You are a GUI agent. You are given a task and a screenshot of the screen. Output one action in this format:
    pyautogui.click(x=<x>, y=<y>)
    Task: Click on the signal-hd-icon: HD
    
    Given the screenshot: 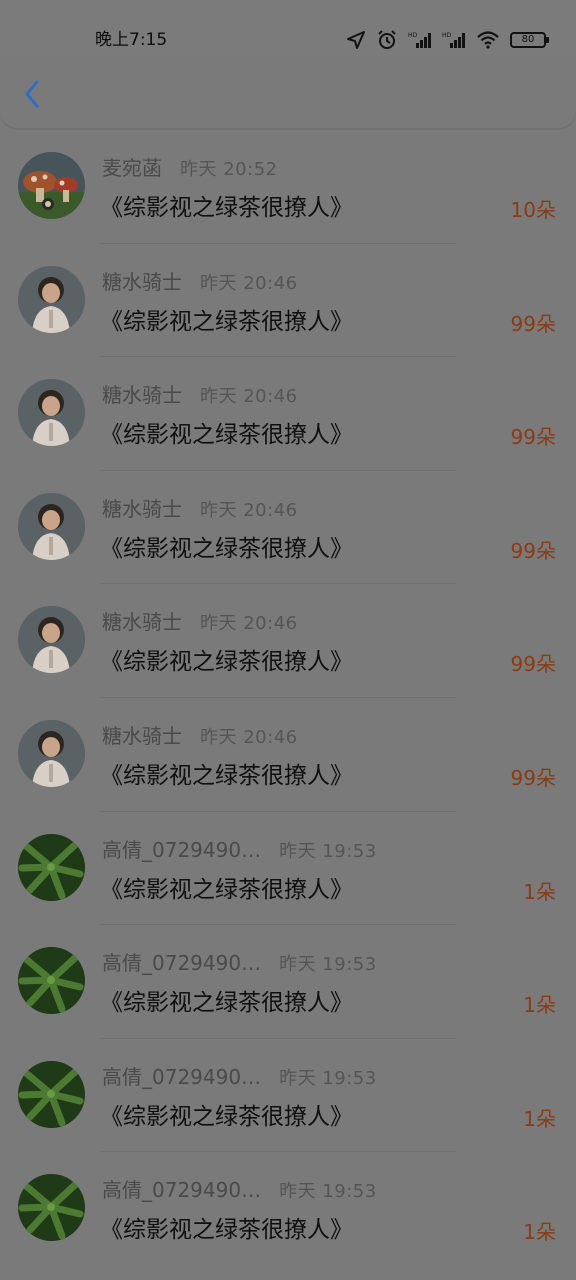 What is the action you would take?
    pyautogui.click(x=419, y=40)
    